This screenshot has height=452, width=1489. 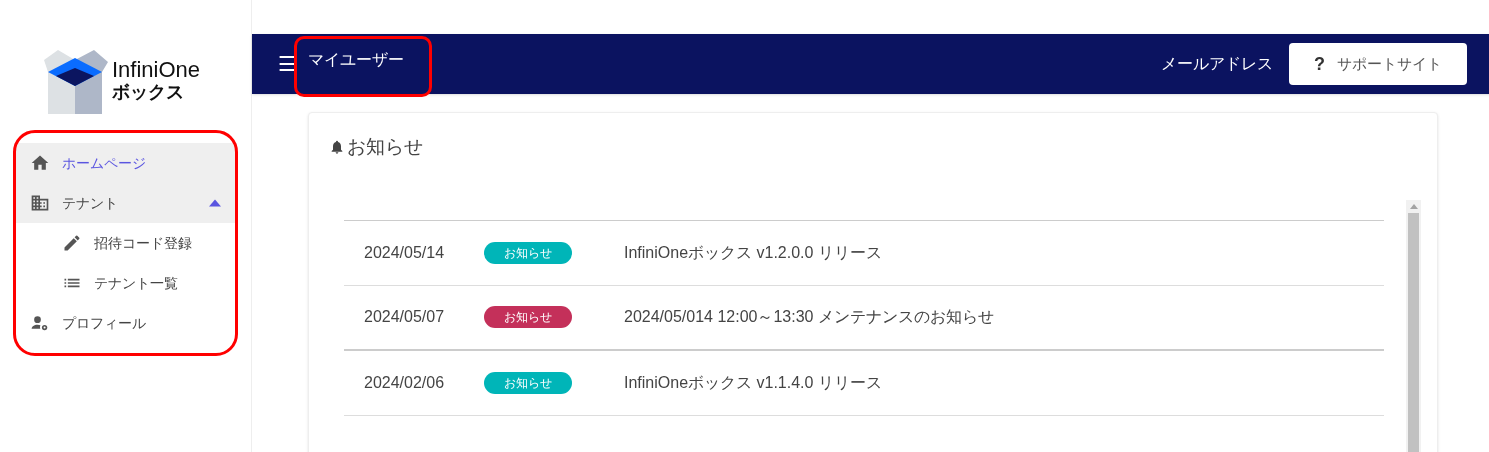 I want to click on notice-title: InfiniOneボックス v1.1.4.0 リリース, so click(x=753, y=382).